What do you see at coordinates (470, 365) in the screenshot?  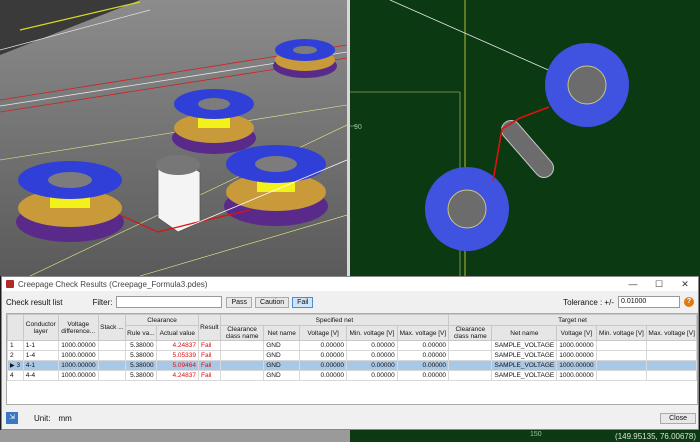 I see `cell-target-clearance-class` at bounding box center [470, 365].